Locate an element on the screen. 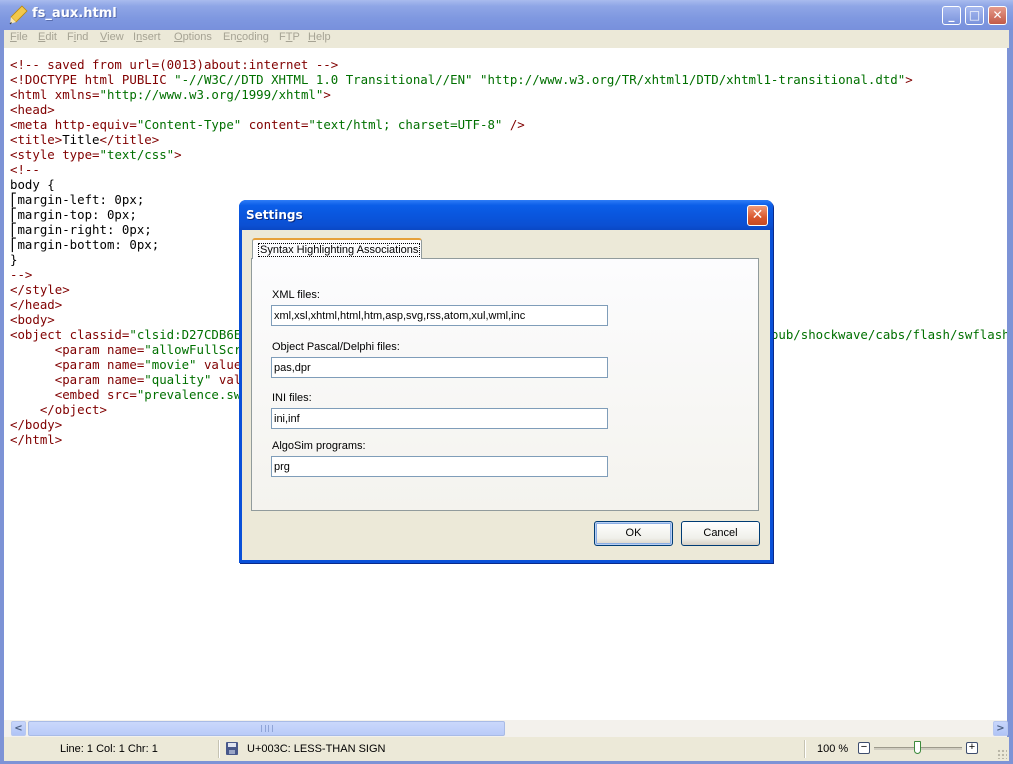 The width and height of the screenshot is (1013, 764). minus-icon: − is located at coordinates (864, 747).